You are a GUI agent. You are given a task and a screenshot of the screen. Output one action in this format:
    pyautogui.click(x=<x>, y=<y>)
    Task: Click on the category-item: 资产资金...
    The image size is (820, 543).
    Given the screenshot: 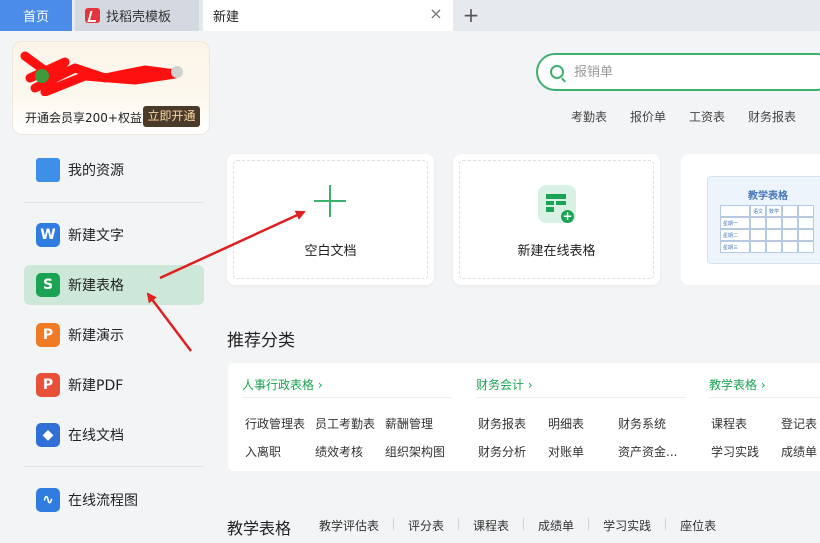 What is the action you would take?
    pyautogui.click(x=647, y=451)
    